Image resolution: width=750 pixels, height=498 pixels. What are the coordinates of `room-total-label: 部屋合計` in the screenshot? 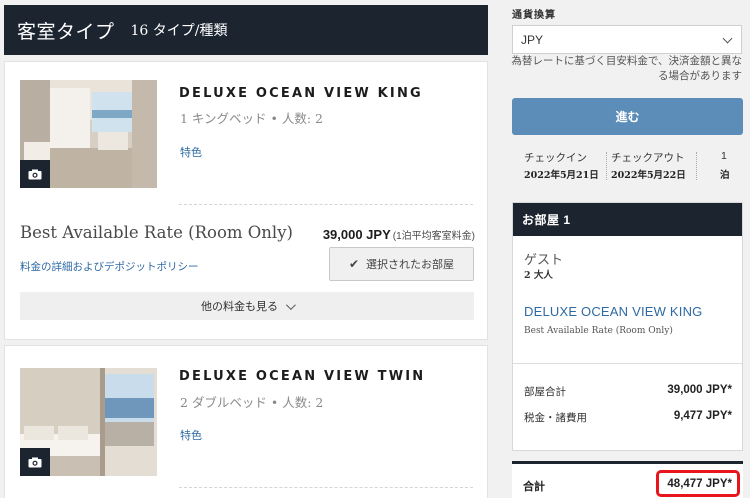 It's located at (545, 392).